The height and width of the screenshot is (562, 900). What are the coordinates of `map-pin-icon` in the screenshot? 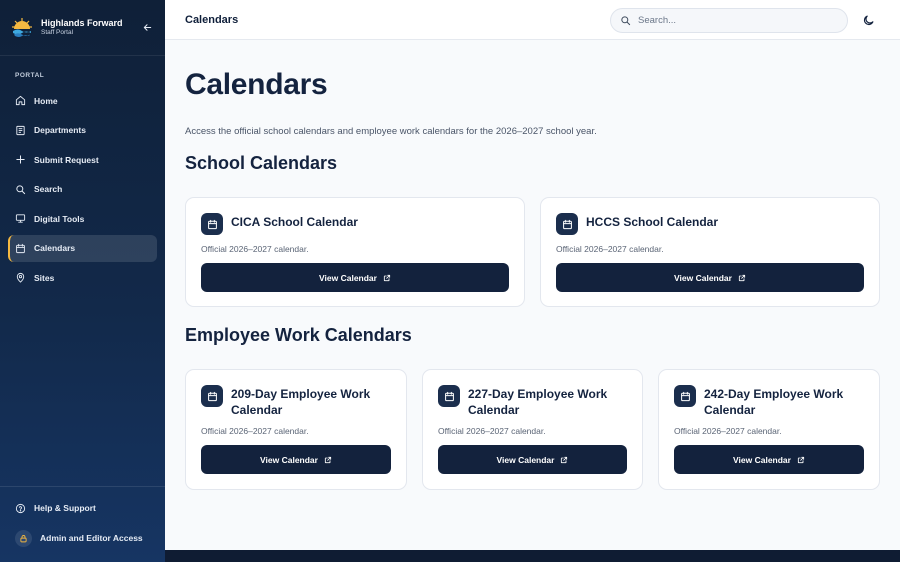 It's located at (20, 277).